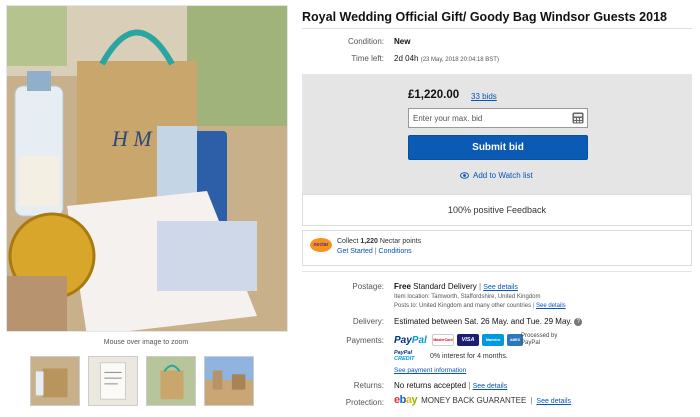 This screenshot has width=700, height=417. I want to click on protection-value: ebay MONEY BACK GUARANTEE | See details, so click(483, 400).